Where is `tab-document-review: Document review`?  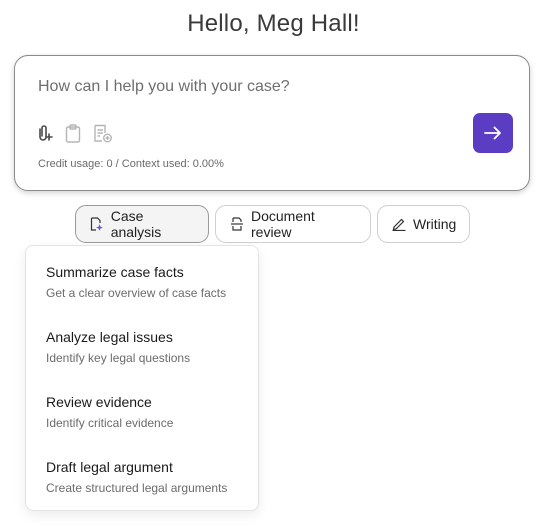 tab-document-review: Document review is located at coordinates (293, 224).